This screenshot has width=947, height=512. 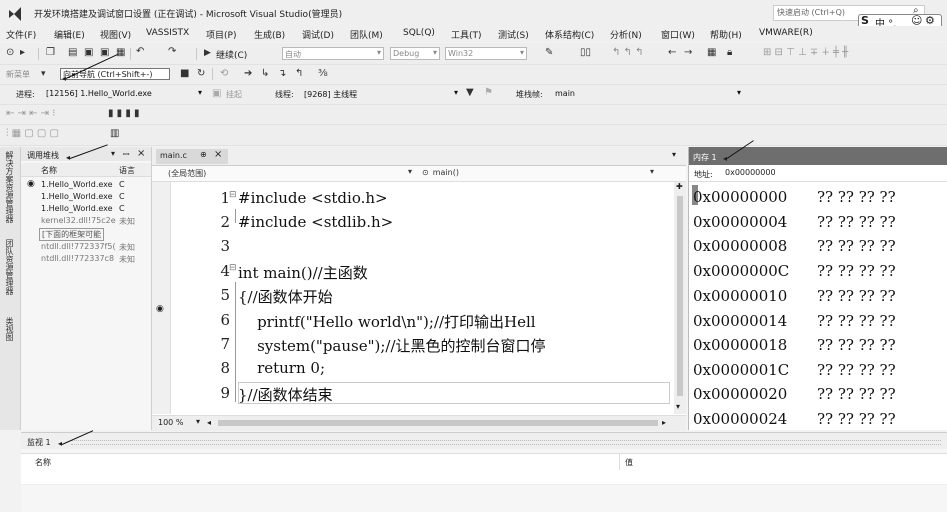 I want to click on call-stack-title: 调用堆栈, so click(x=43, y=155).